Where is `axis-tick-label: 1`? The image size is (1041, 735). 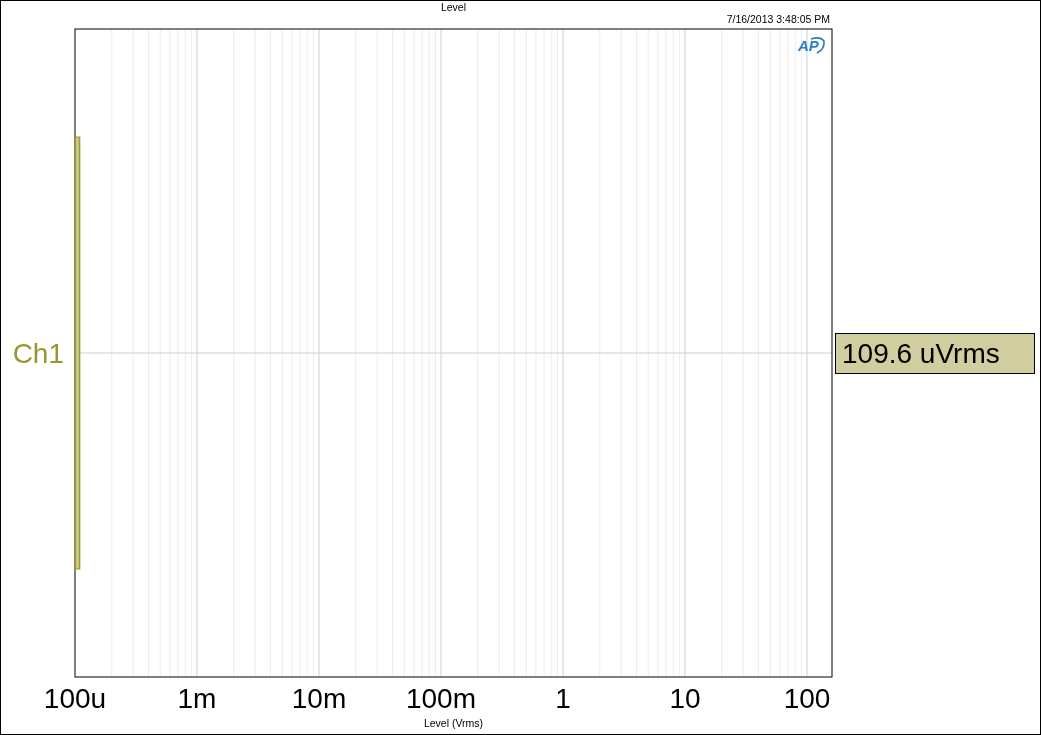
axis-tick-label: 1 is located at coordinates (563, 698).